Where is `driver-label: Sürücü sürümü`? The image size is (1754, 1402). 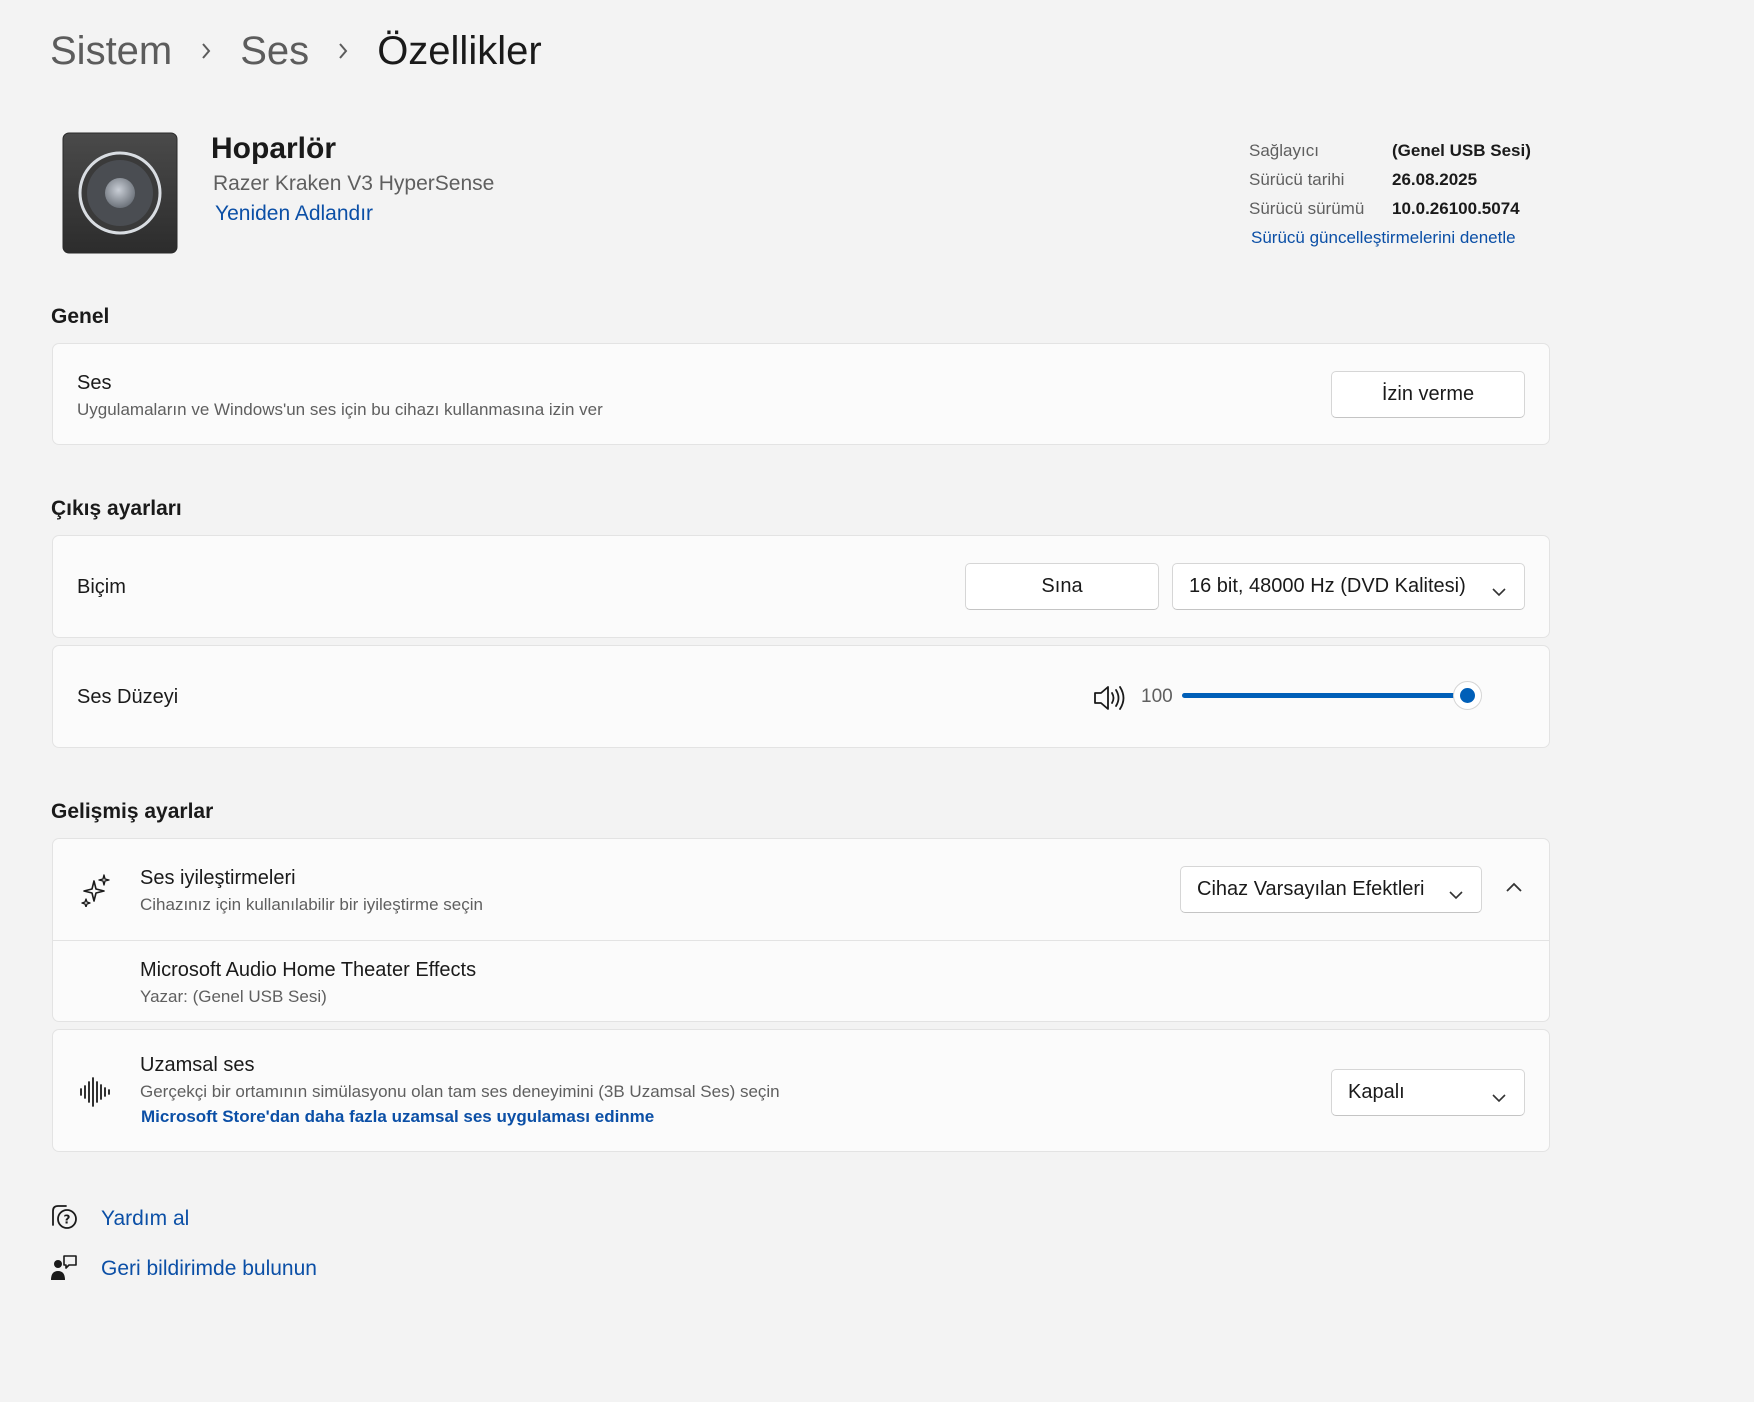 driver-label: Sürücü sürümü is located at coordinates (1307, 208).